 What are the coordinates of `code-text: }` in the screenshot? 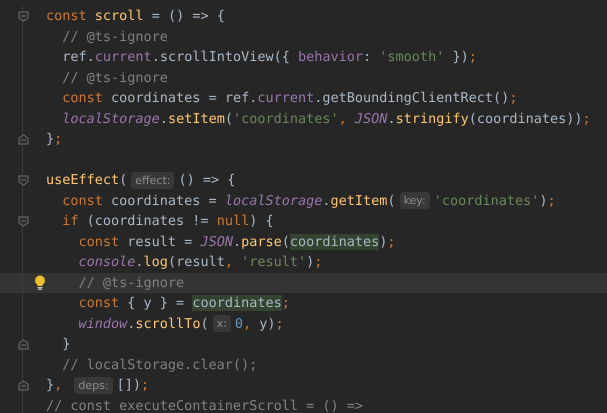 It's located at (65, 344).